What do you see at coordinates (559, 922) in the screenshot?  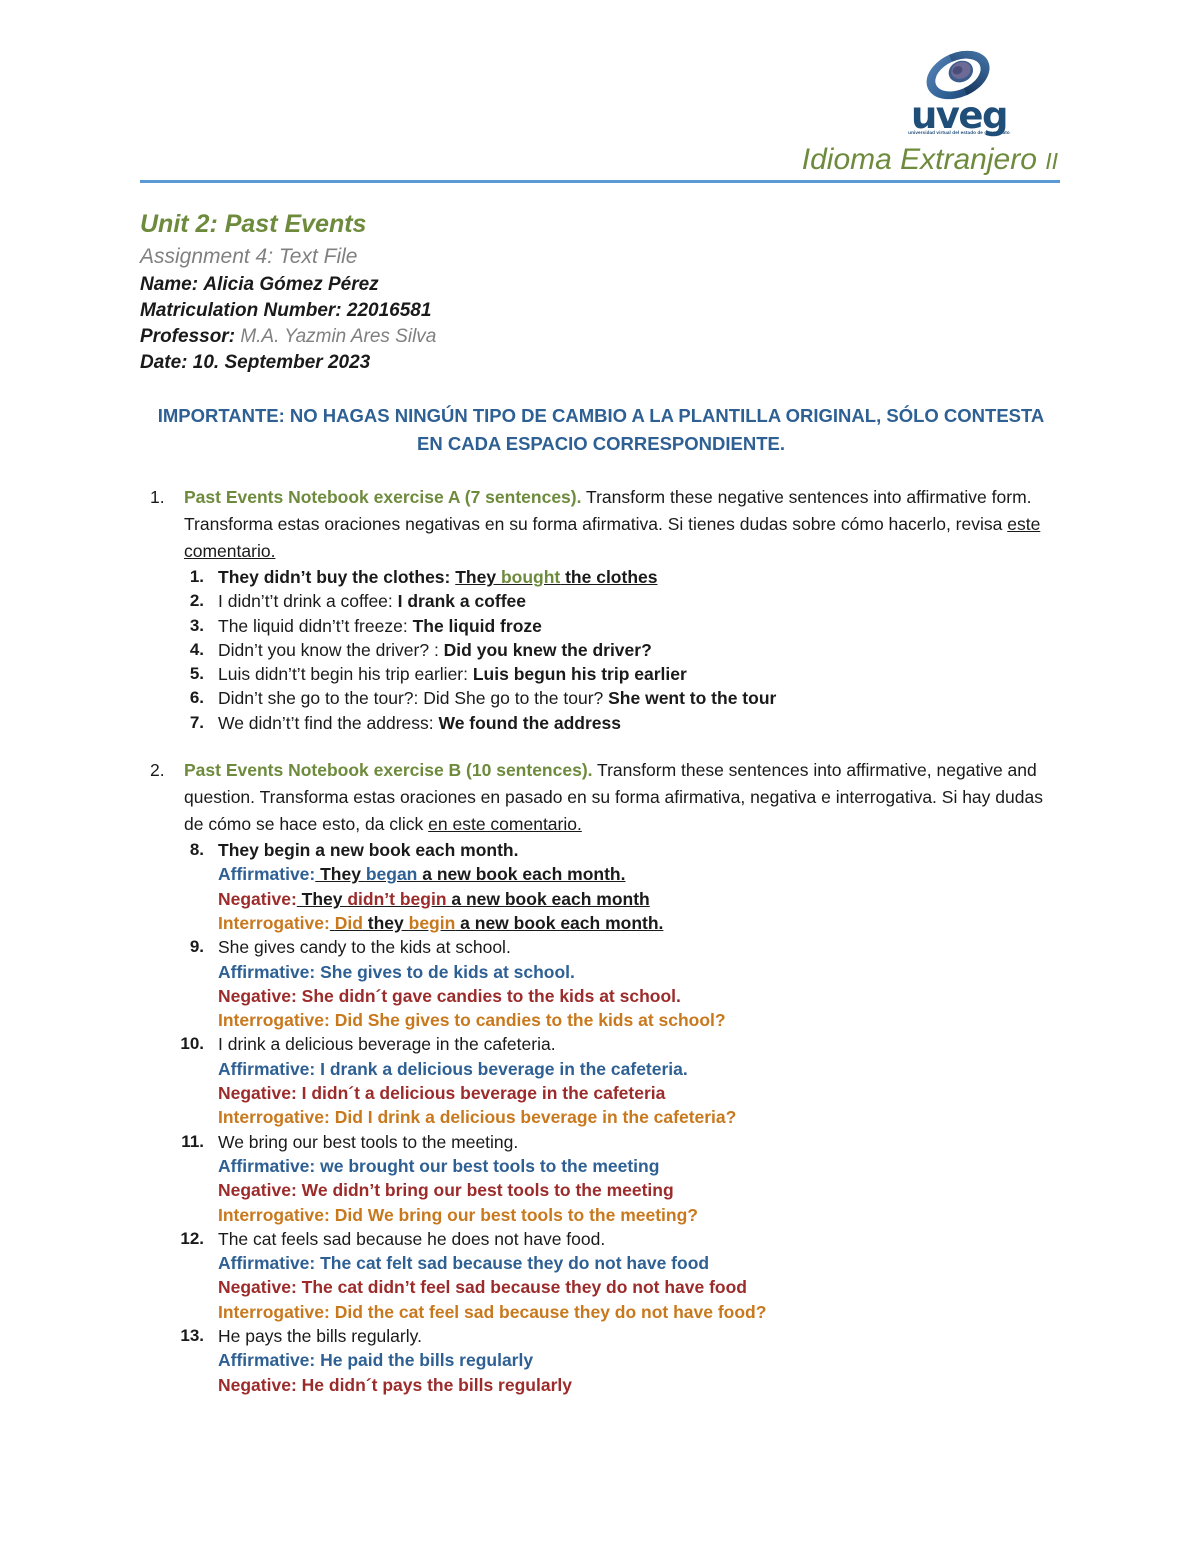 I see `interrogative-post: a new book each month.` at bounding box center [559, 922].